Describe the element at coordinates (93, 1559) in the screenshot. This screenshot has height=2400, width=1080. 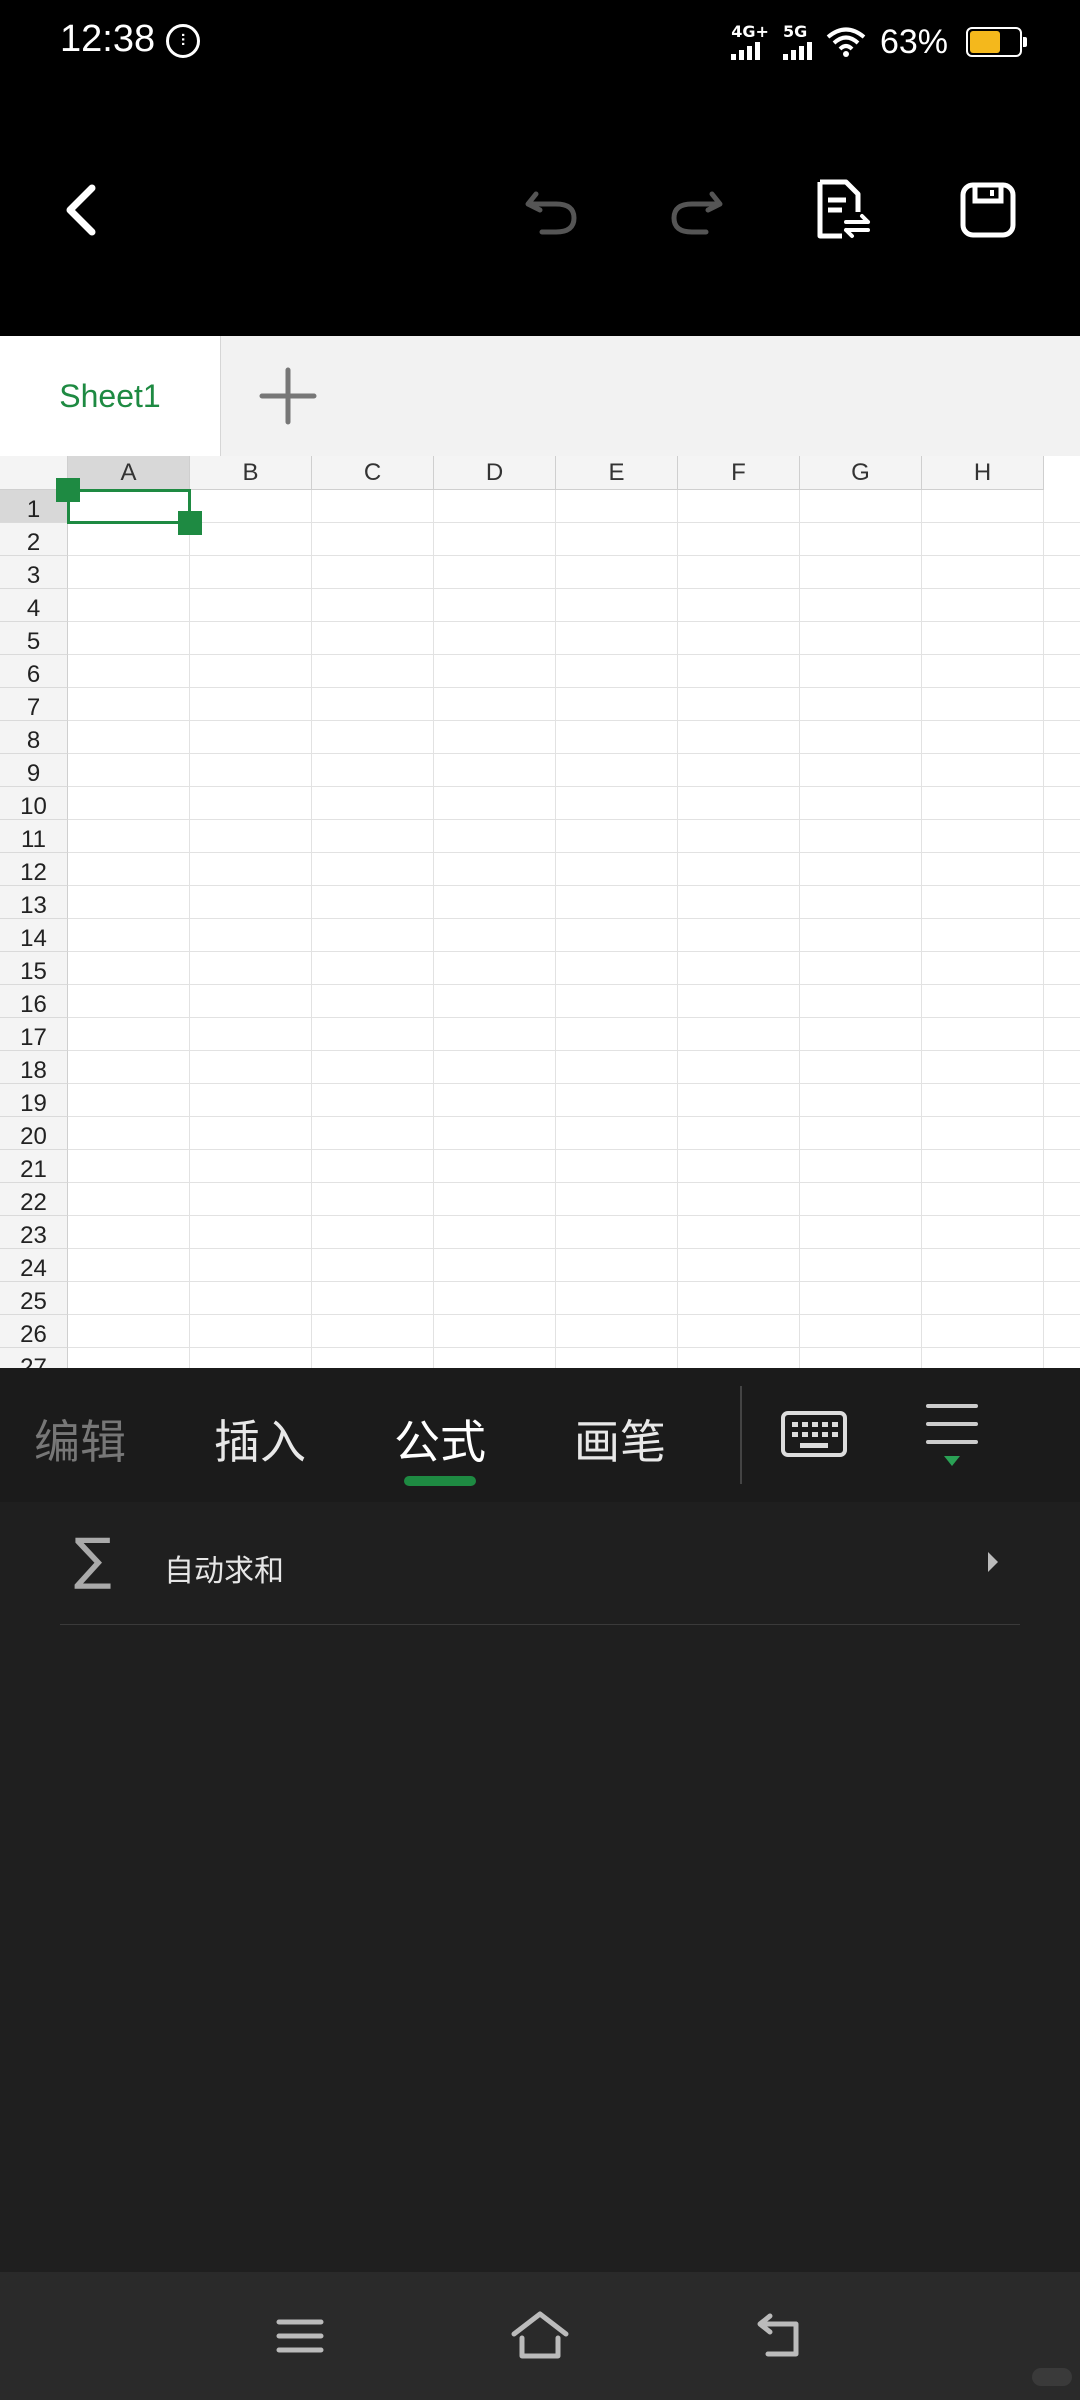
I see `sigma-icon: ∑` at that location.